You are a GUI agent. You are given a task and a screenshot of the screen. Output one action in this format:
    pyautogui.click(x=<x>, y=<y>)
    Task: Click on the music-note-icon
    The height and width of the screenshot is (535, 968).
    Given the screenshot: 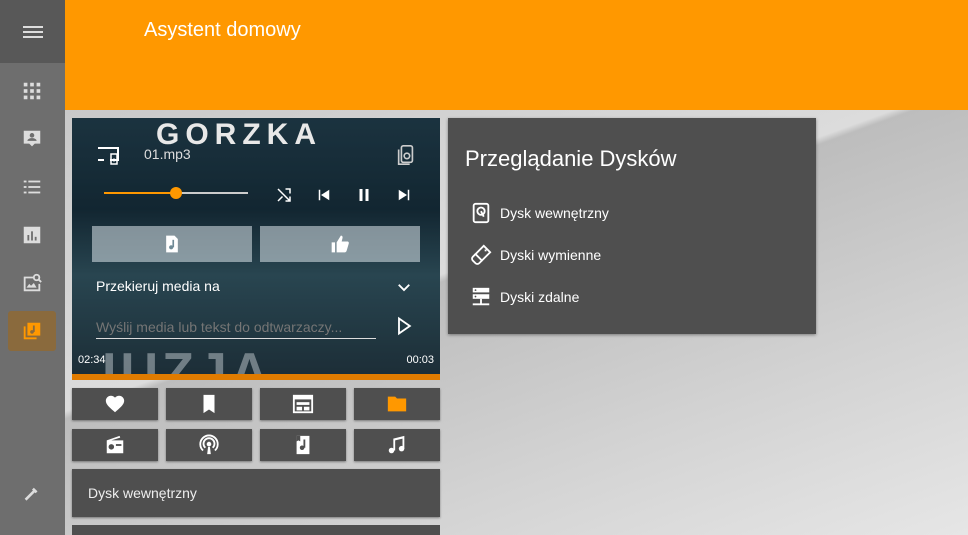 What is the action you would take?
    pyautogui.click(x=396, y=444)
    